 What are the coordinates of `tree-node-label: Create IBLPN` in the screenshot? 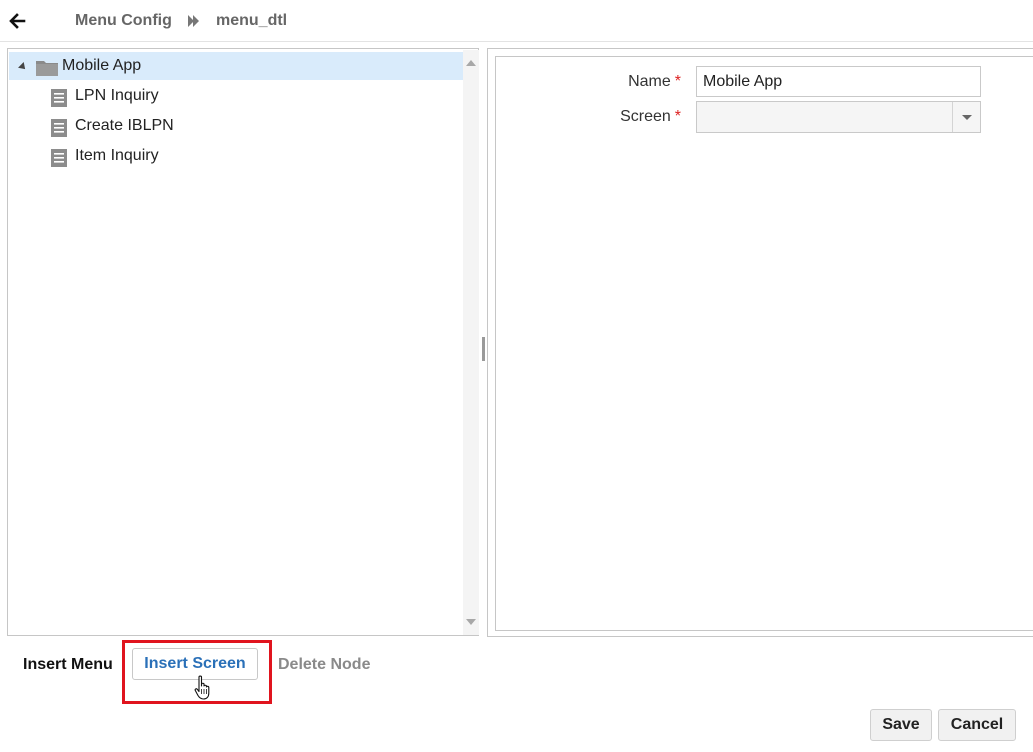 It's located at (124, 125).